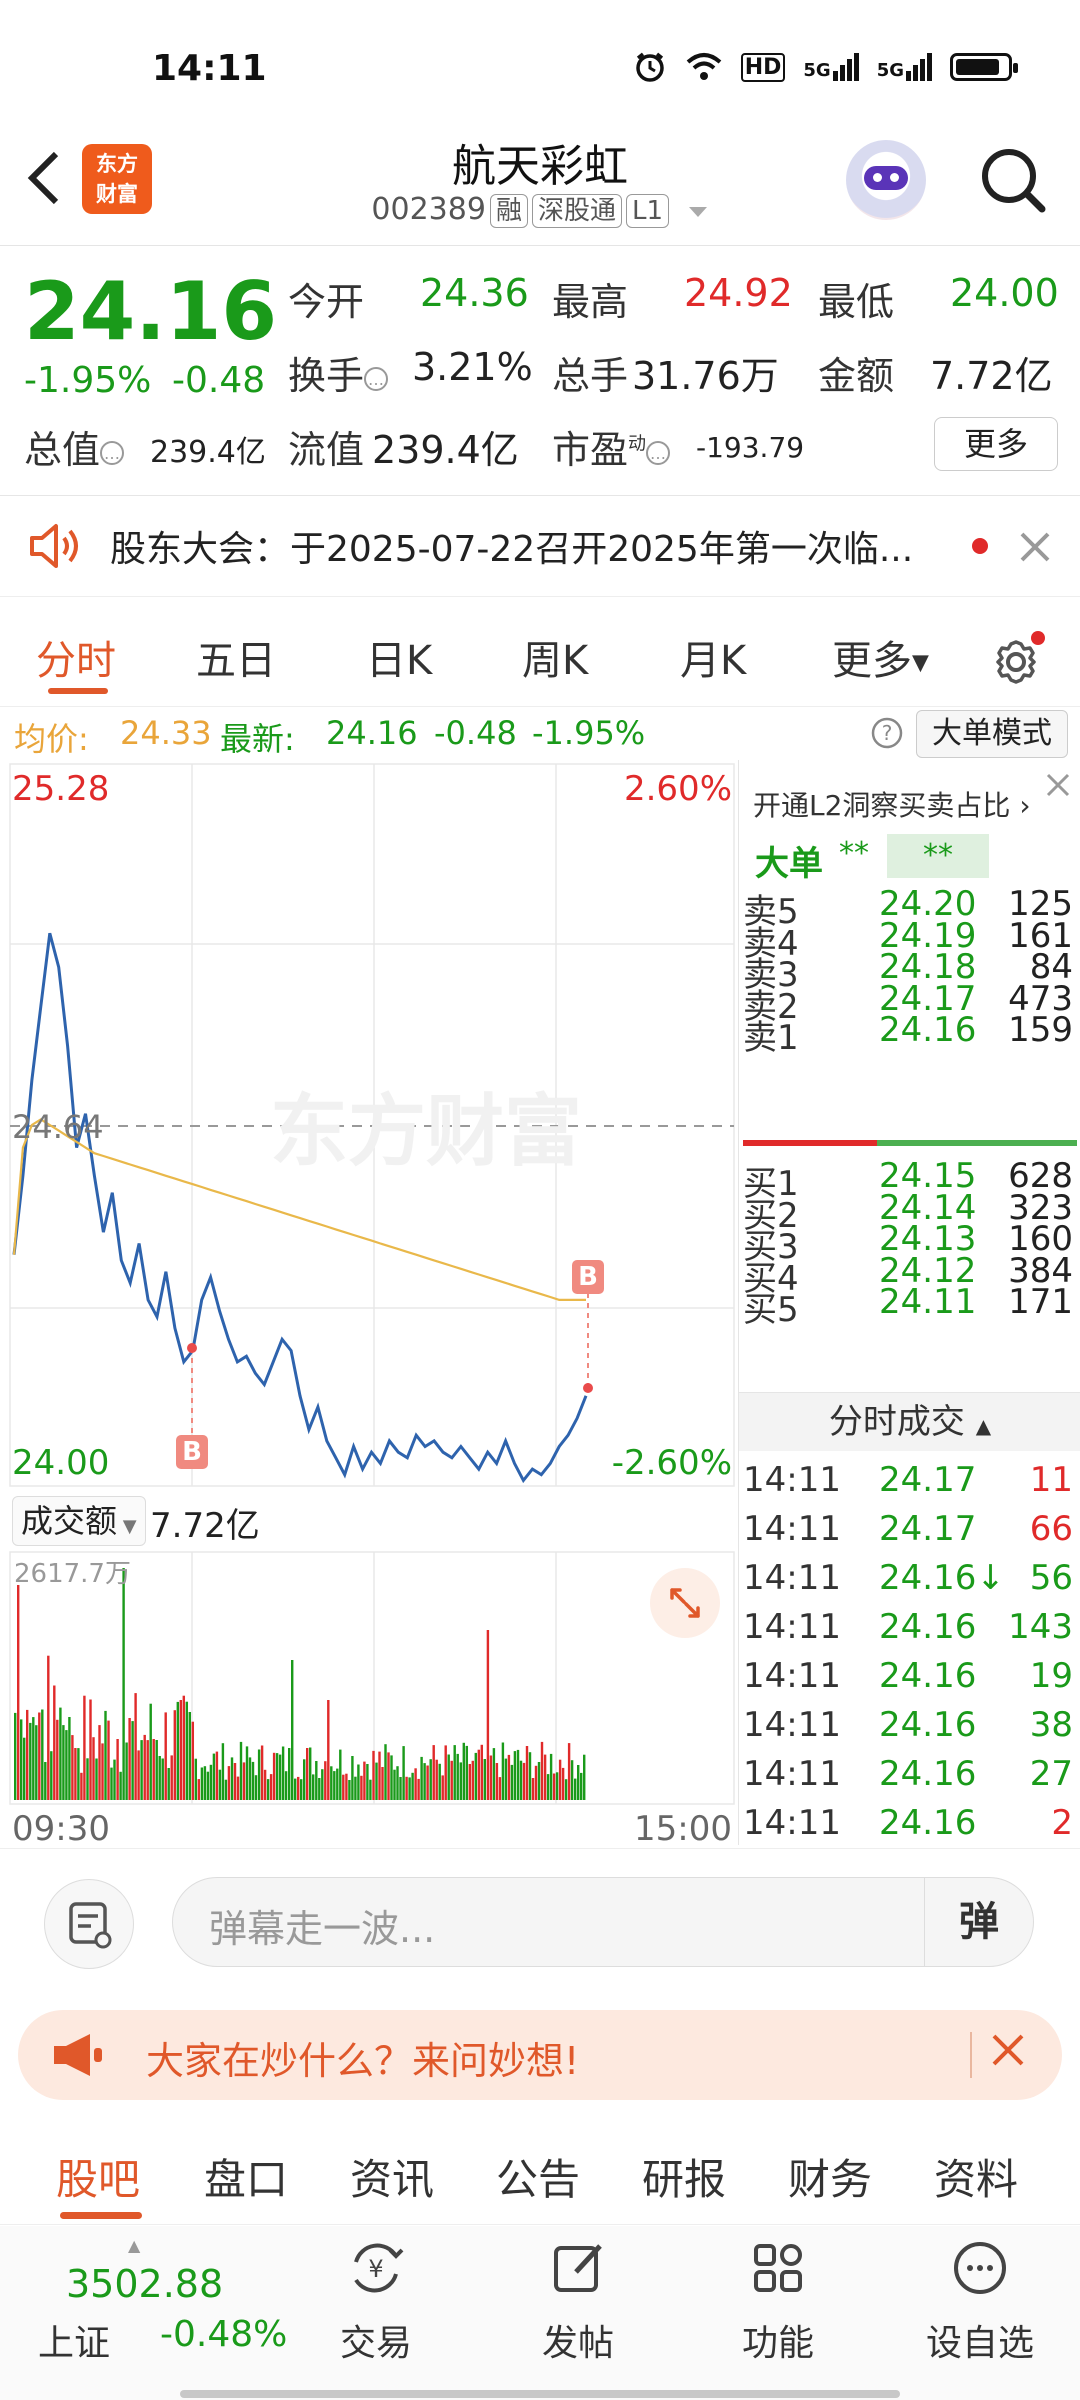 The height and width of the screenshot is (2400, 1080). I want to click on tick-price: 24.16↓, so click(942, 1578).